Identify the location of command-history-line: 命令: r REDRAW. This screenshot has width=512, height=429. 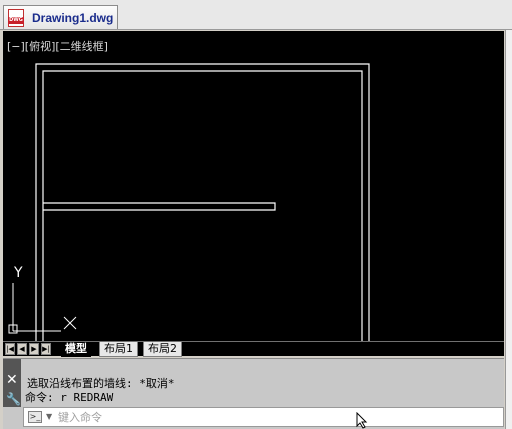
(69, 397).